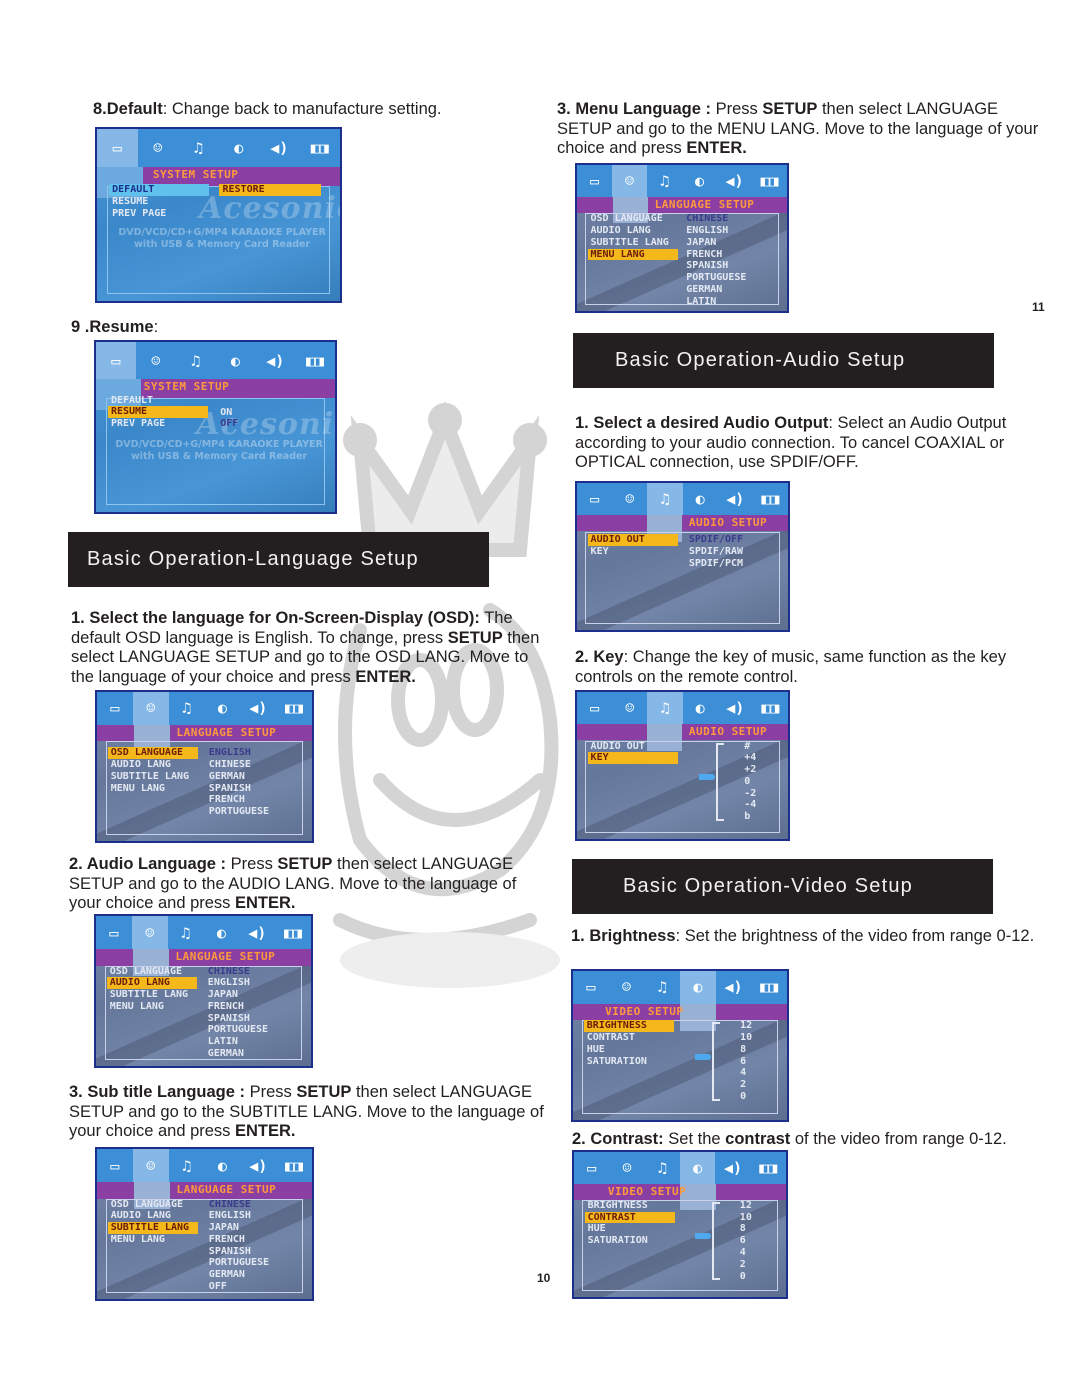 The height and width of the screenshot is (1397, 1080). Describe the element at coordinates (760, 360) in the screenshot. I see `section-title: Basic Operation-Audio Setup` at that location.